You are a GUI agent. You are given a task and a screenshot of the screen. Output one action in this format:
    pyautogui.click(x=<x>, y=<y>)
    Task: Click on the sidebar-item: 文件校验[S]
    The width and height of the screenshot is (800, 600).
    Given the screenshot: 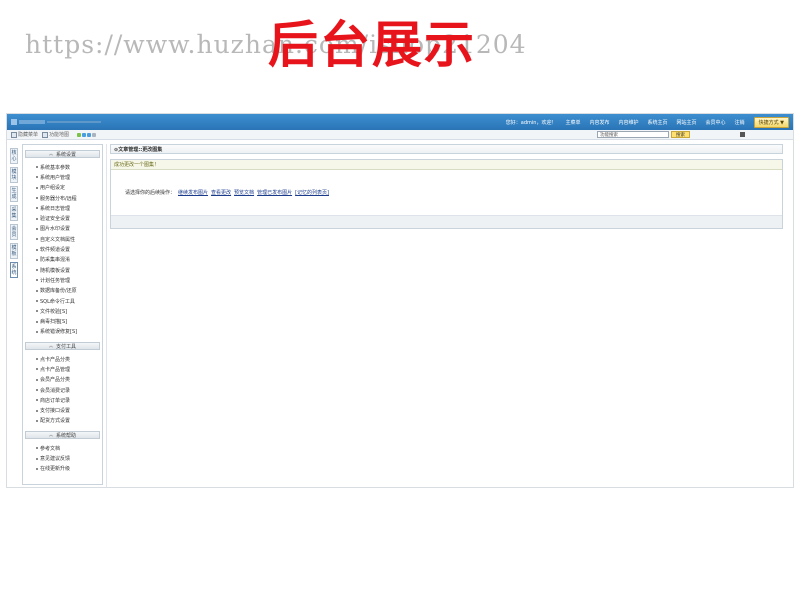 What is the action you would take?
    pyautogui.click(x=62, y=311)
    